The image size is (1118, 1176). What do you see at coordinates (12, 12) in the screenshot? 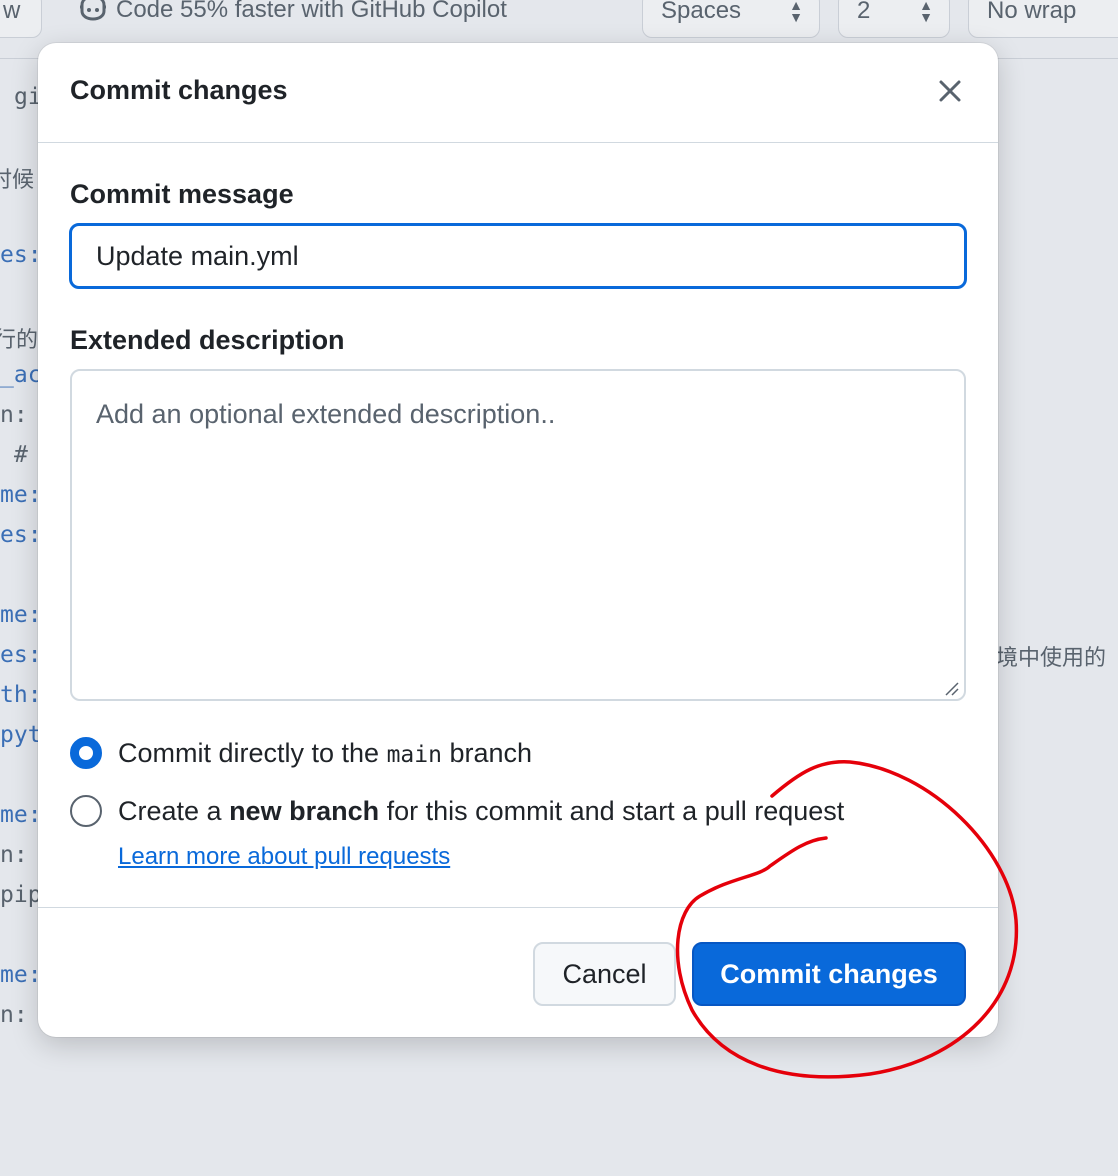
I see `toolbar-left-label: w` at bounding box center [12, 12].